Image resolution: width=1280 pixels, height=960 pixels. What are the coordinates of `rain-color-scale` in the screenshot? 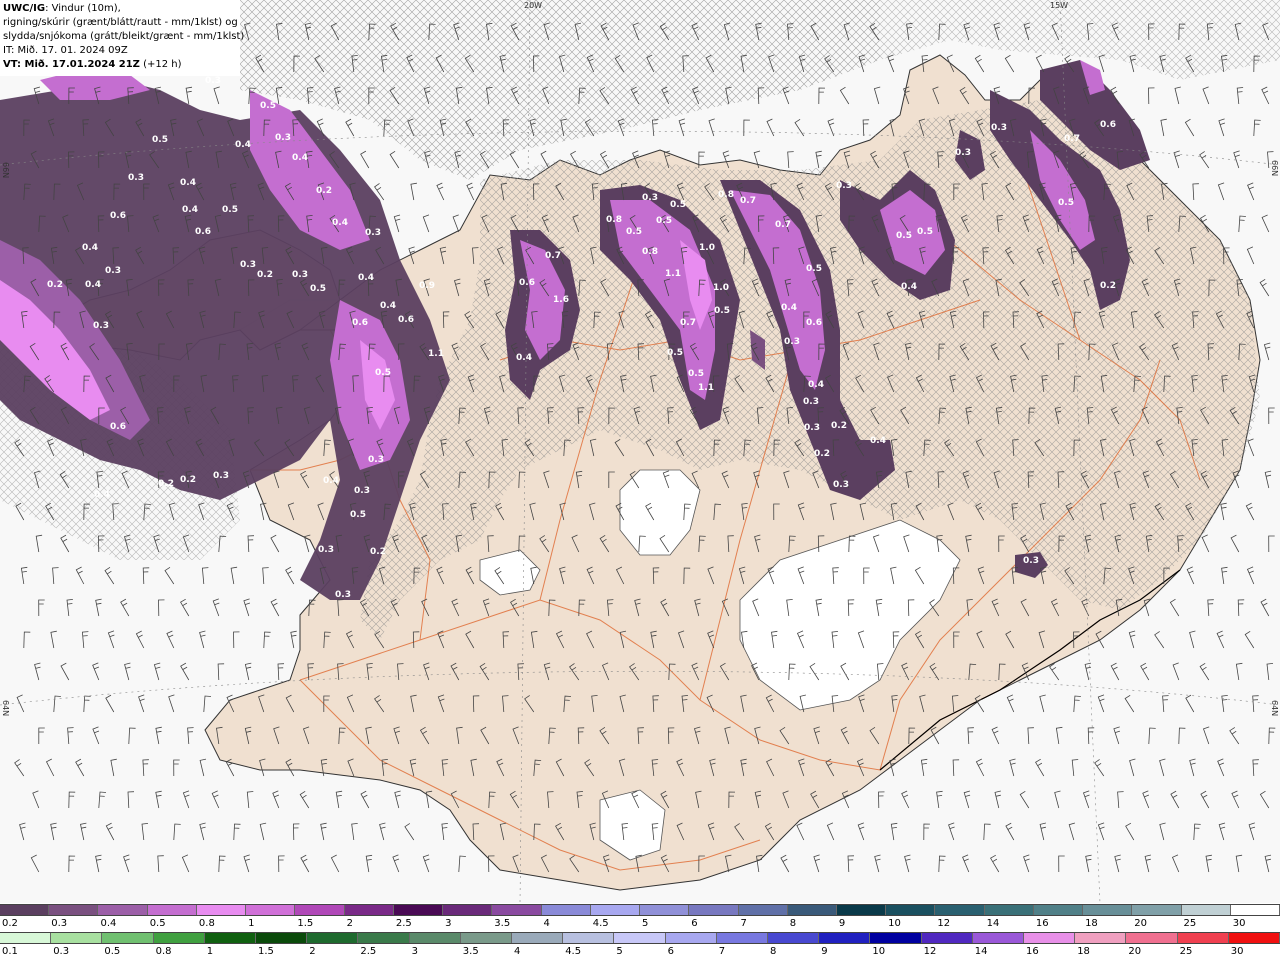 It's located at (640, 938).